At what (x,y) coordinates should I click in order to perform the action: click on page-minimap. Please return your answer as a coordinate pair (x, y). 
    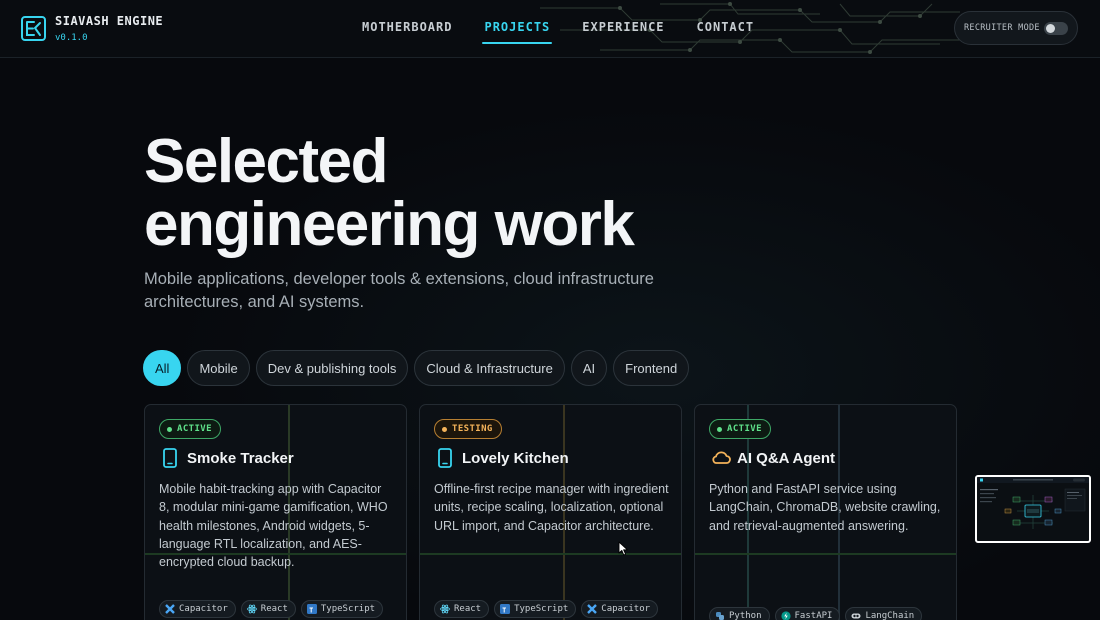
    Looking at the image, I should click on (1033, 509).